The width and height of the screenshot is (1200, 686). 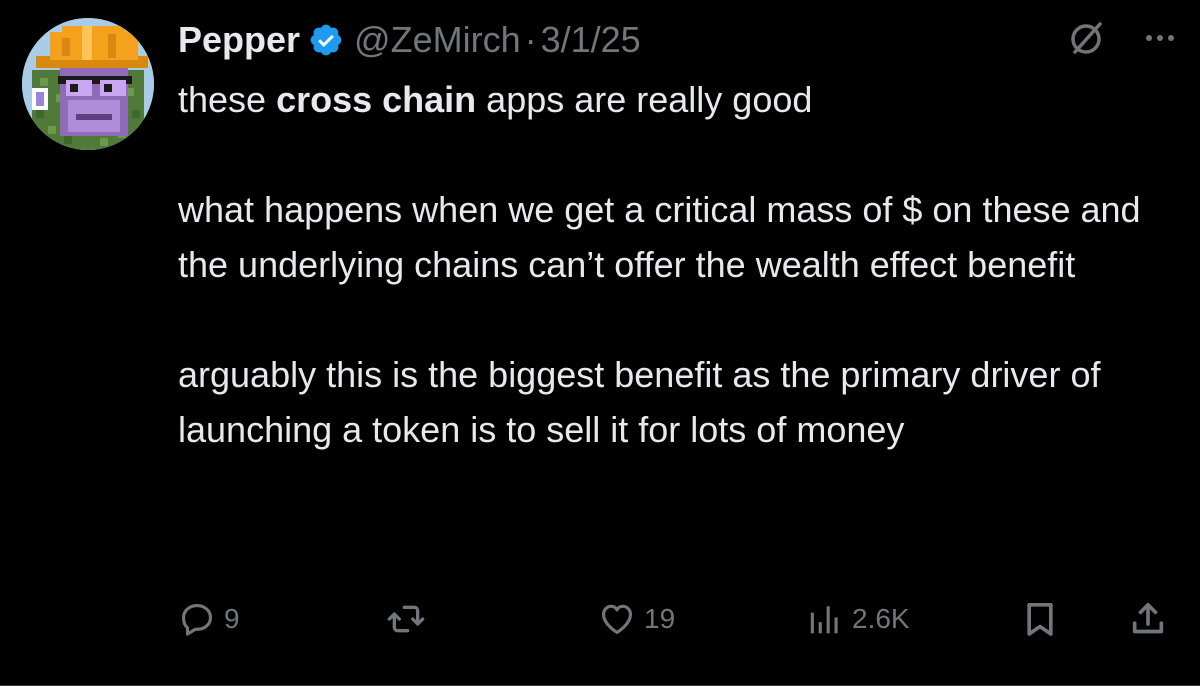 I want to click on more-options-icon, so click(x=1160, y=40).